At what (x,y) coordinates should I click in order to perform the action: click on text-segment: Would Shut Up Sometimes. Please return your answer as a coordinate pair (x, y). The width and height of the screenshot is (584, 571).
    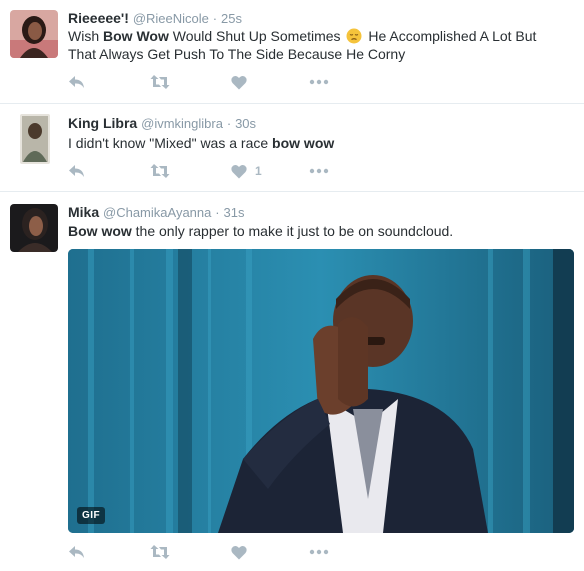
    Looking at the image, I should click on (256, 36).